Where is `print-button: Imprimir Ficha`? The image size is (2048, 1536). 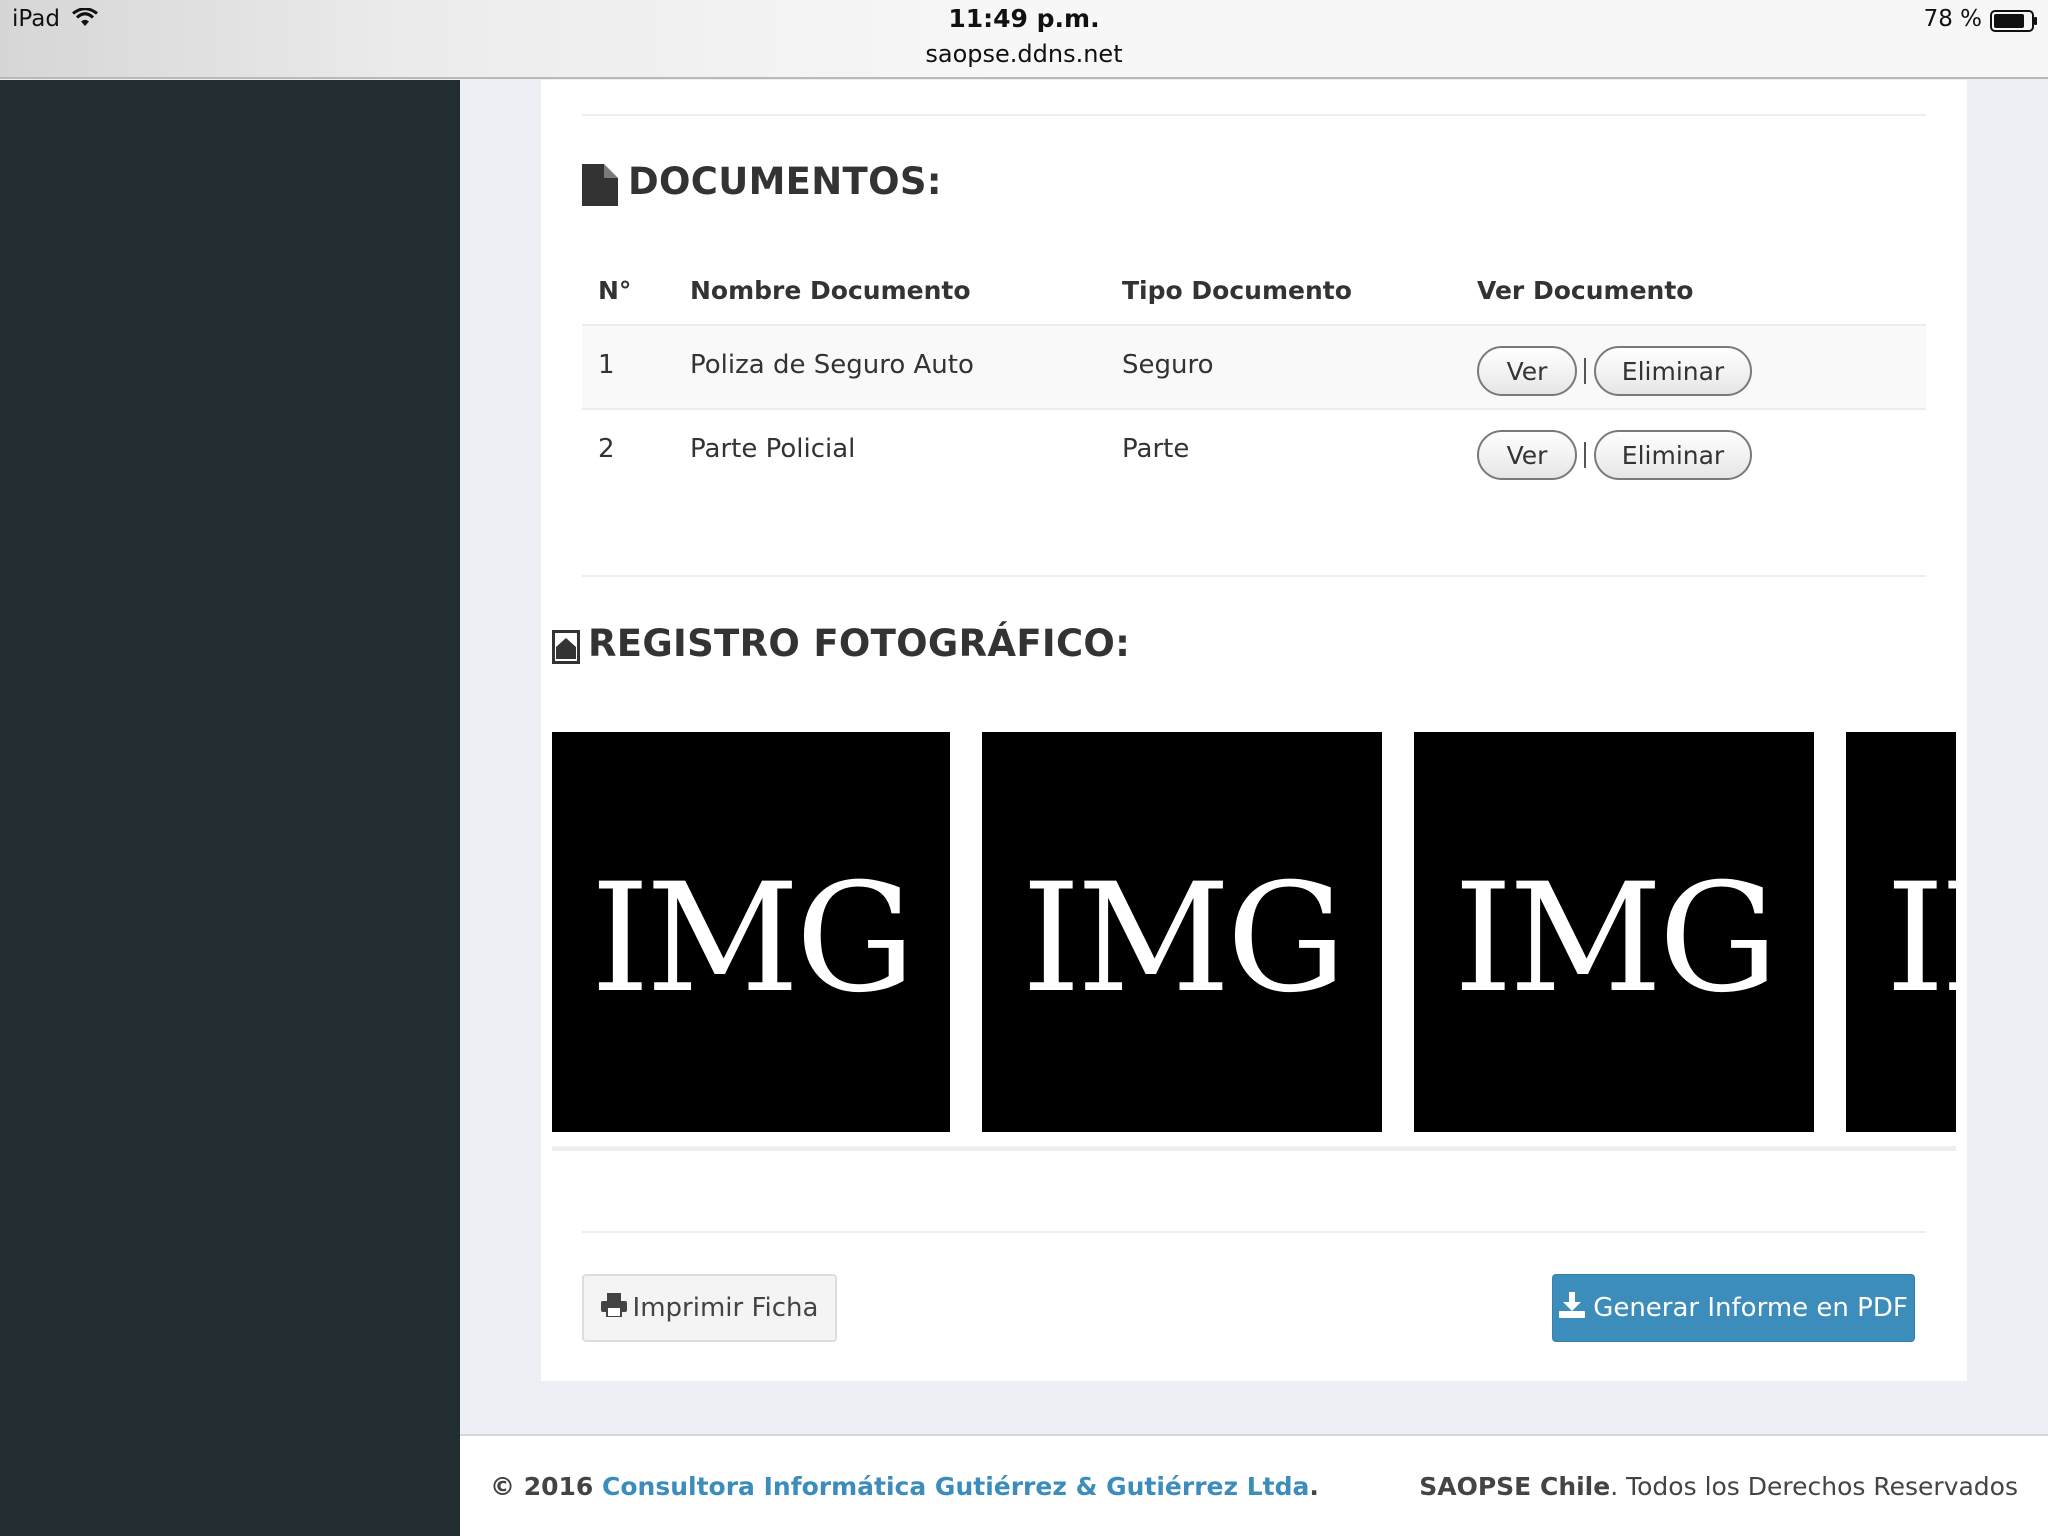
print-button: Imprimir Ficha is located at coordinates (709, 1308).